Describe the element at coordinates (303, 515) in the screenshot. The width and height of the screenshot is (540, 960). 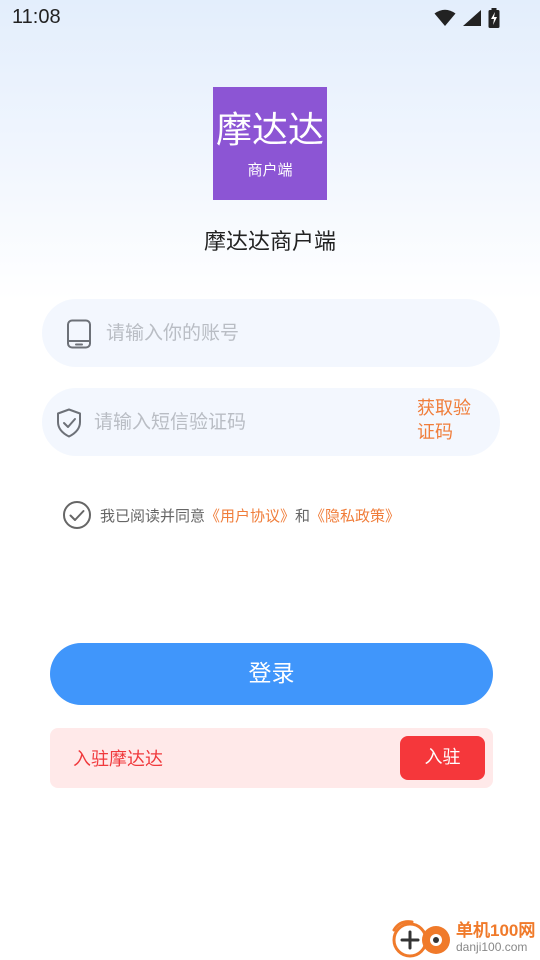
I see `agreement-conjunction: 和` at that location.